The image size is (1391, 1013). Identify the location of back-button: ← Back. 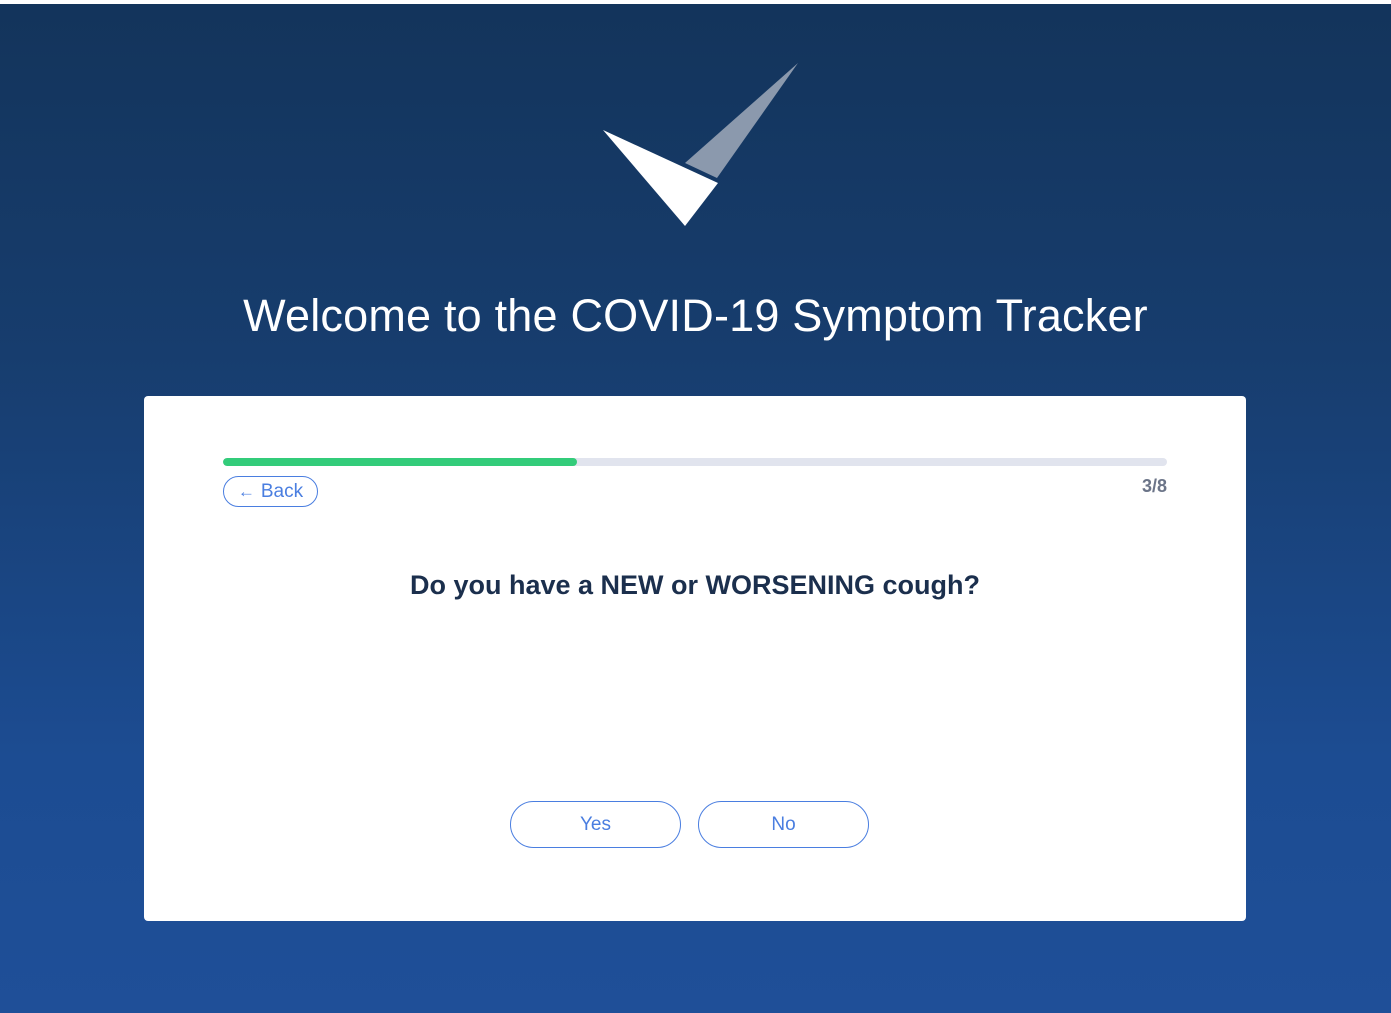
(270, 491).